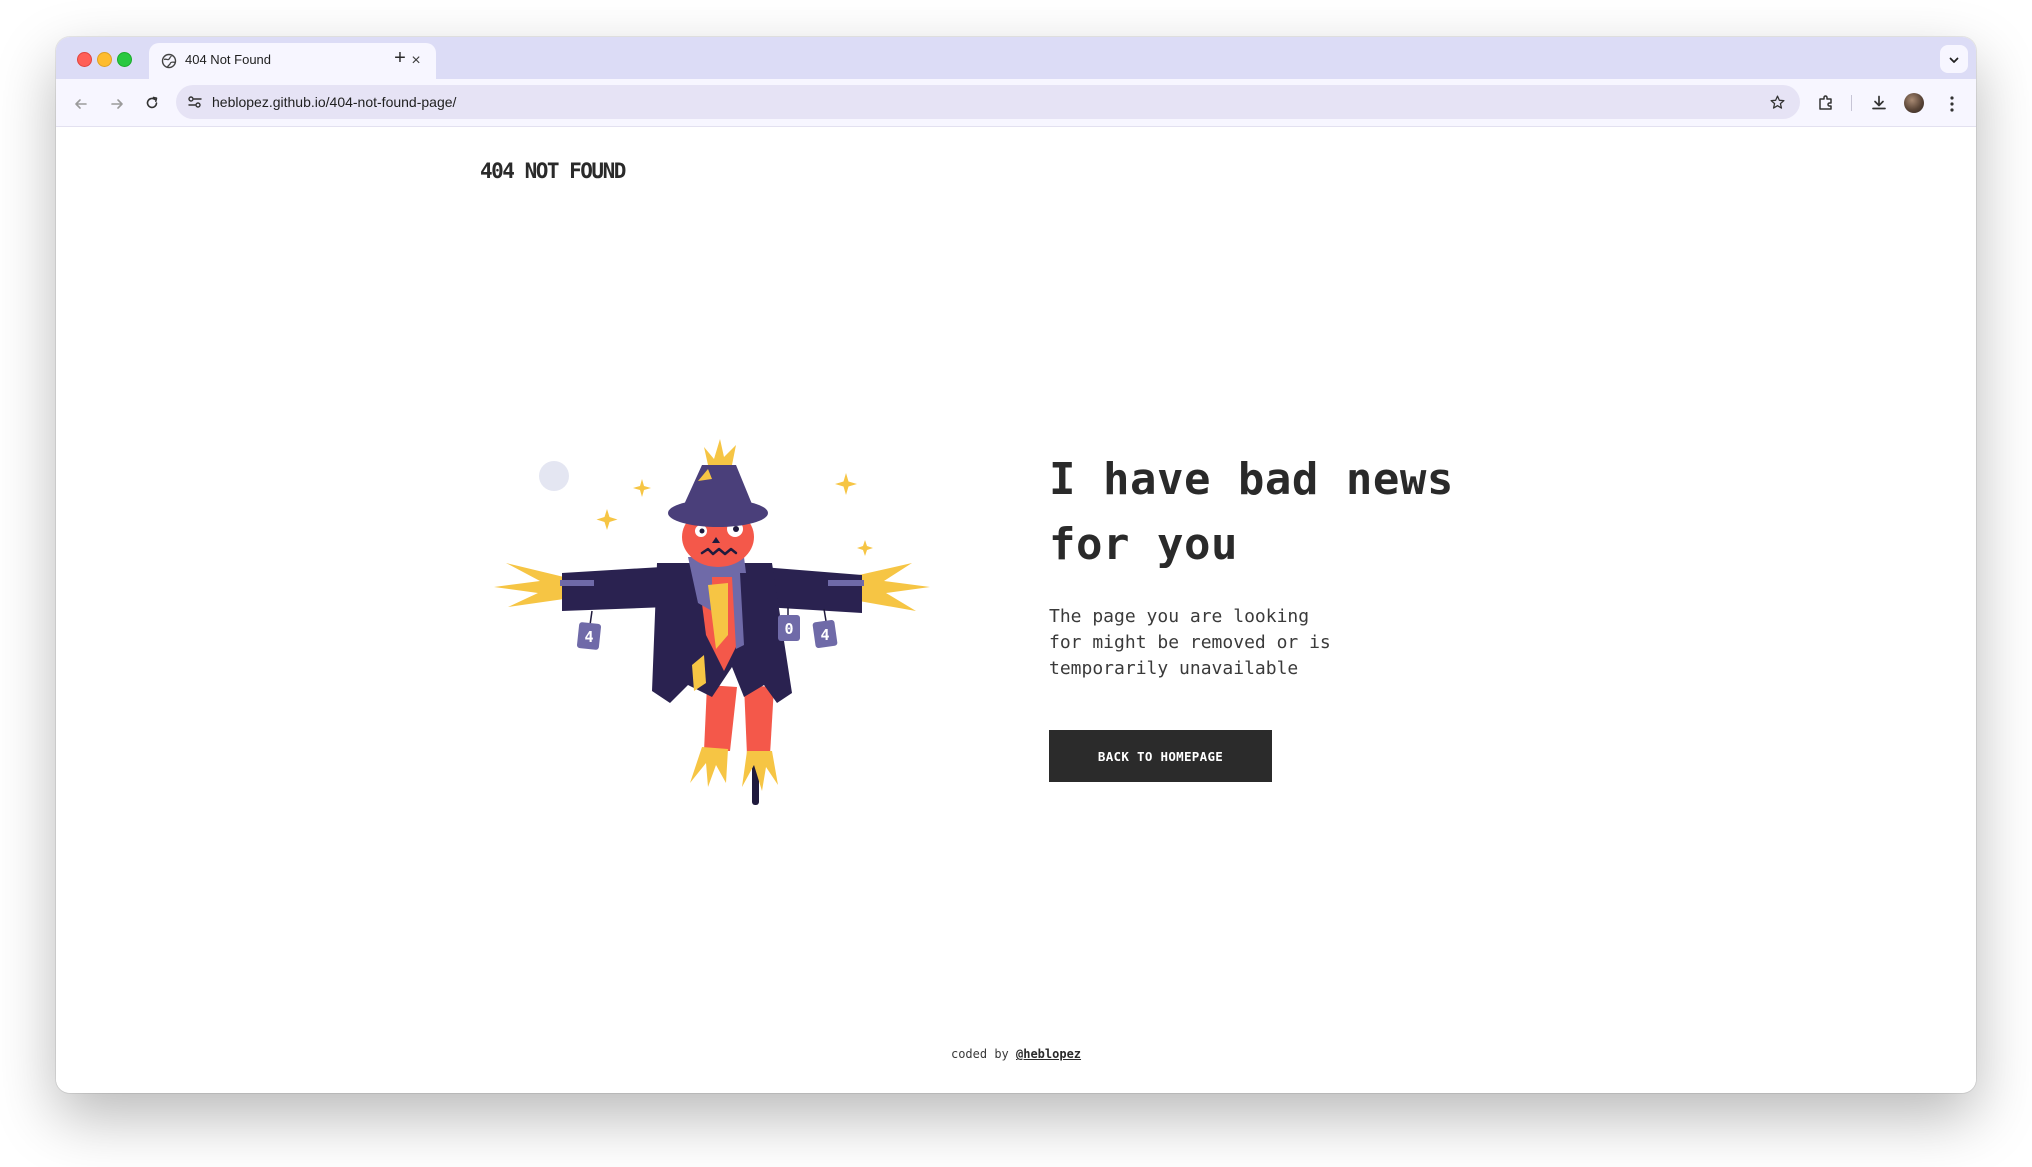  I want to click on scarecrow-hat, so click(718, 487).